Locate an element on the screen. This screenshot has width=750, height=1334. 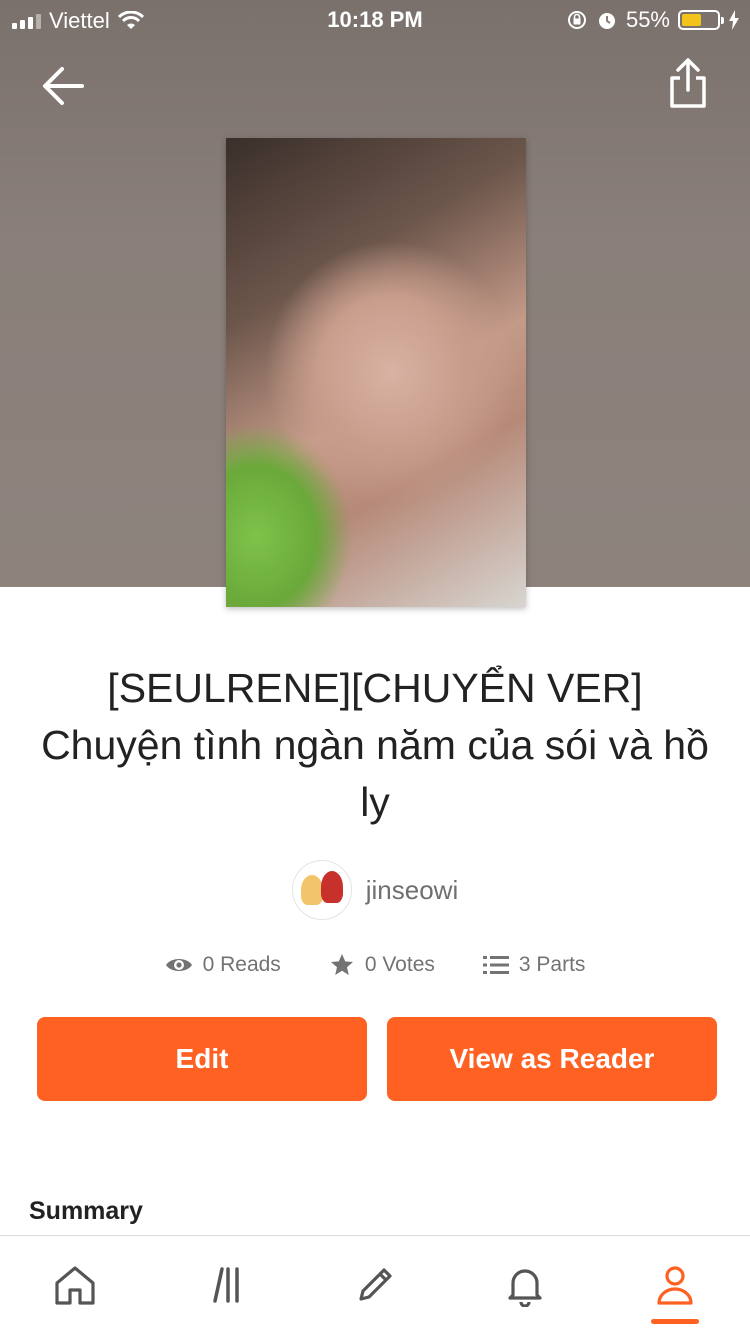
story-cover-image is located at coordinates (376, 372).